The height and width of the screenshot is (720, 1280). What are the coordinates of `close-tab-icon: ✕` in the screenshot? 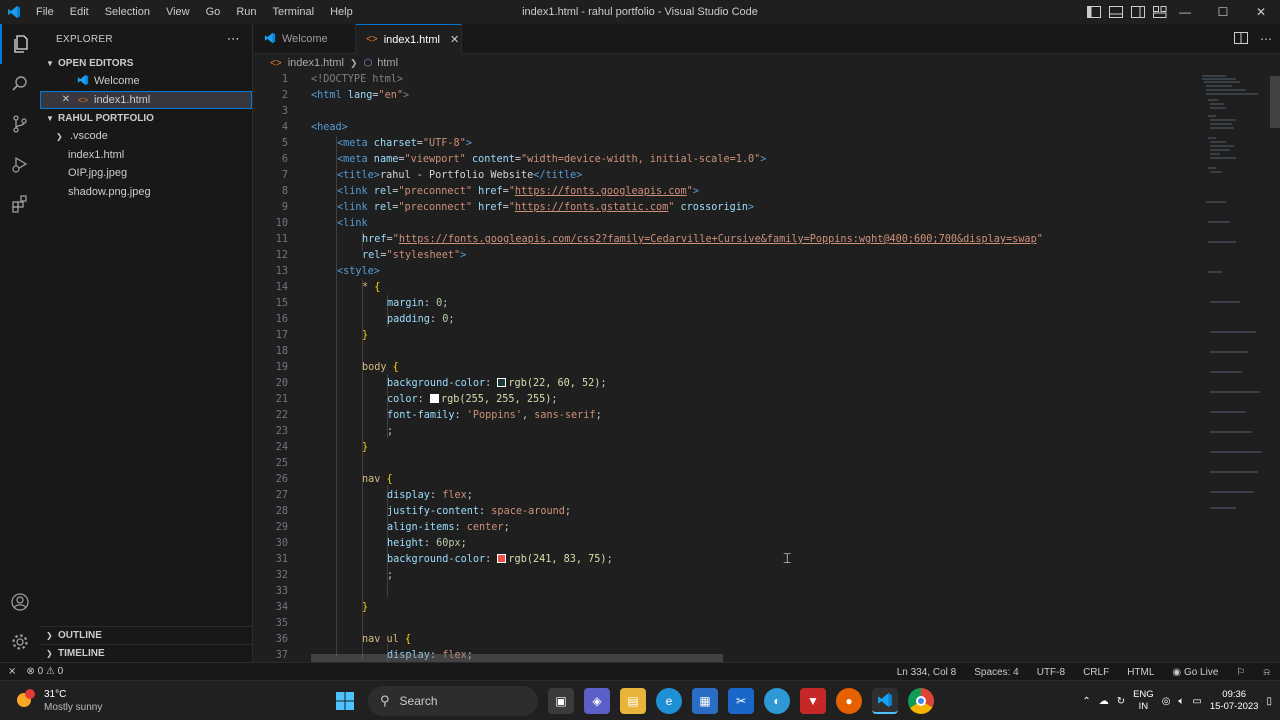 It's located at (454, 39).